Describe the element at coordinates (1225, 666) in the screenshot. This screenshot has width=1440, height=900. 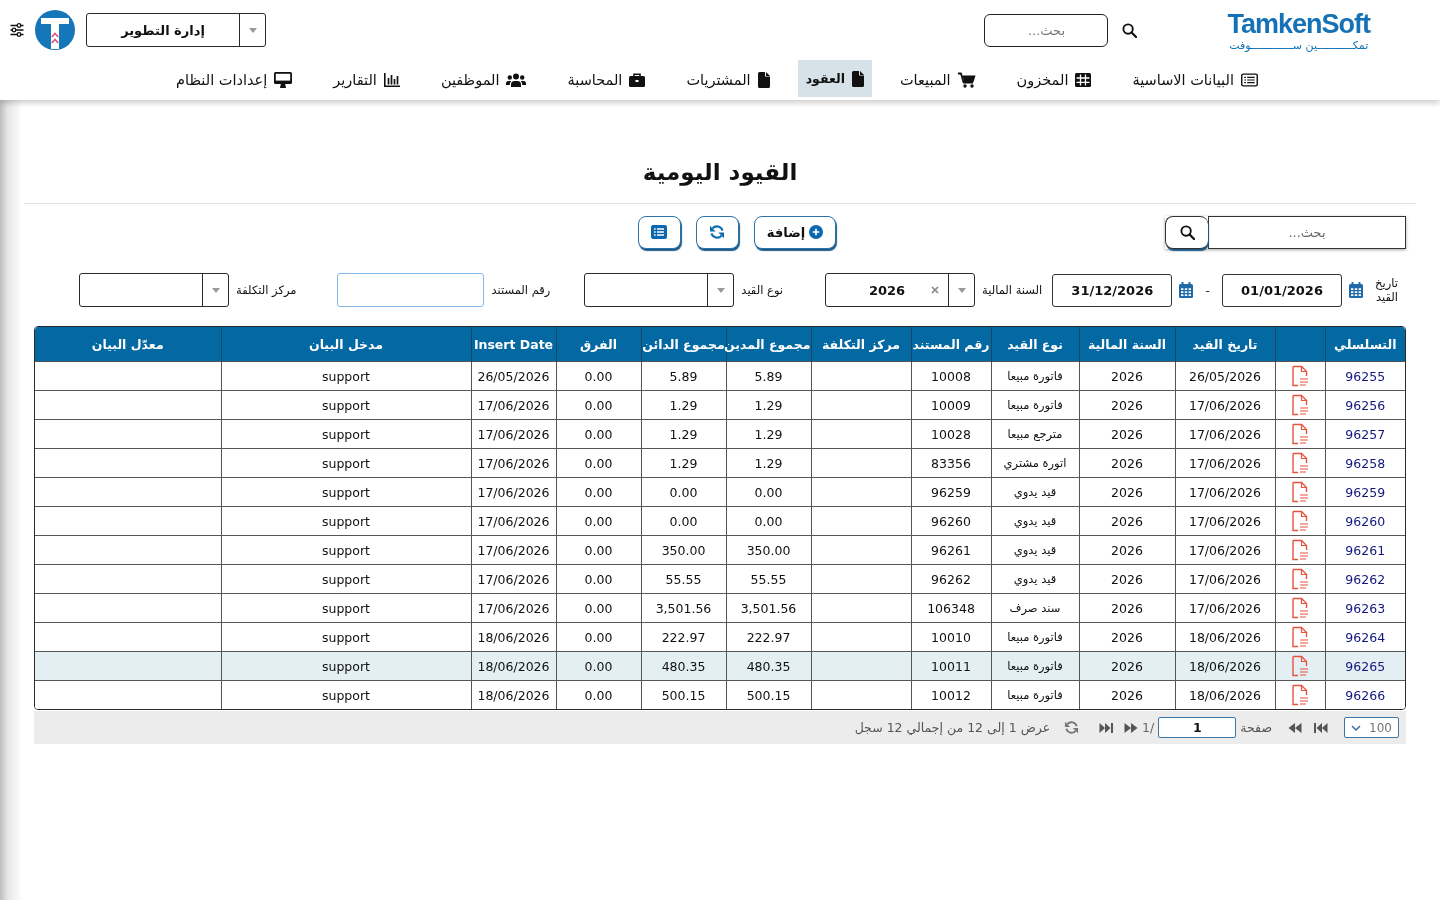
I see `table-cell: 18/06/2026` at that location.